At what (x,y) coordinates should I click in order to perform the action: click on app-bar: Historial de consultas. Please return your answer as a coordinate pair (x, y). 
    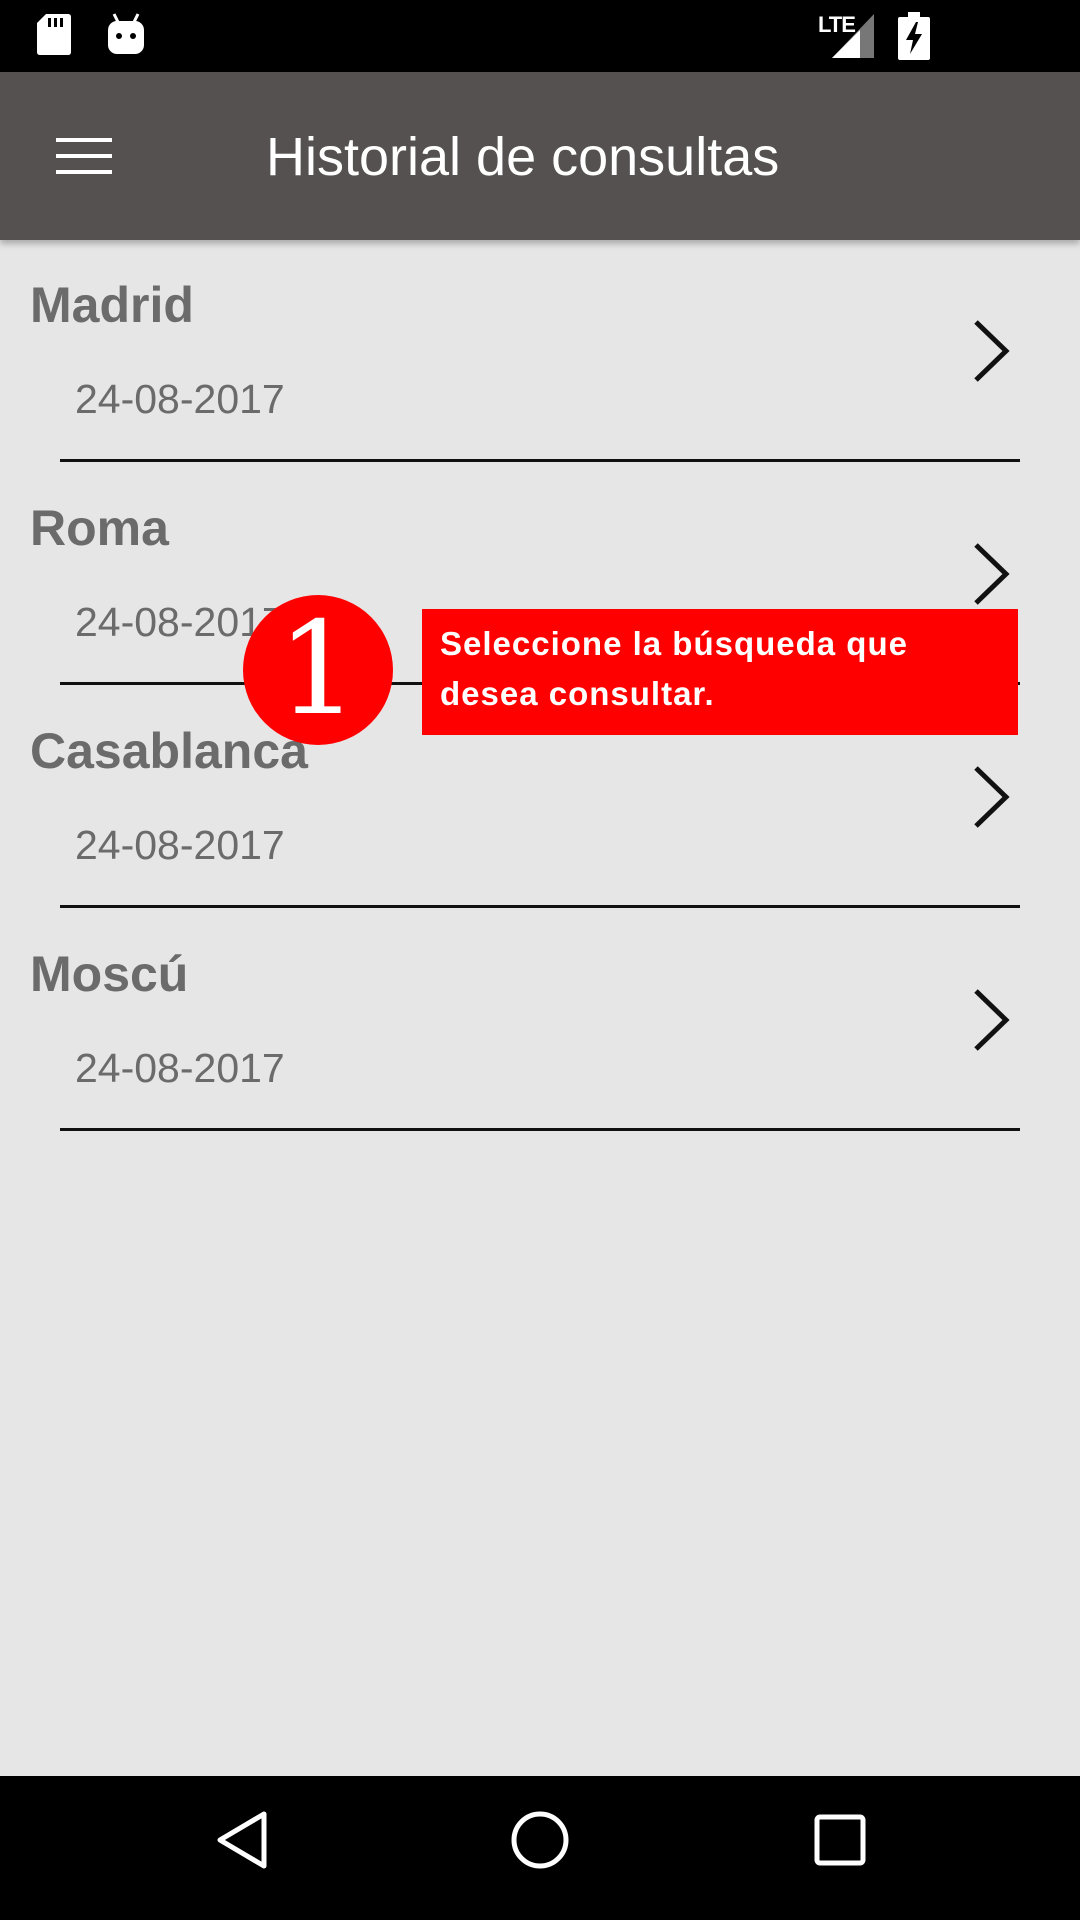
    Looking at the image, I should click on (540, 156).